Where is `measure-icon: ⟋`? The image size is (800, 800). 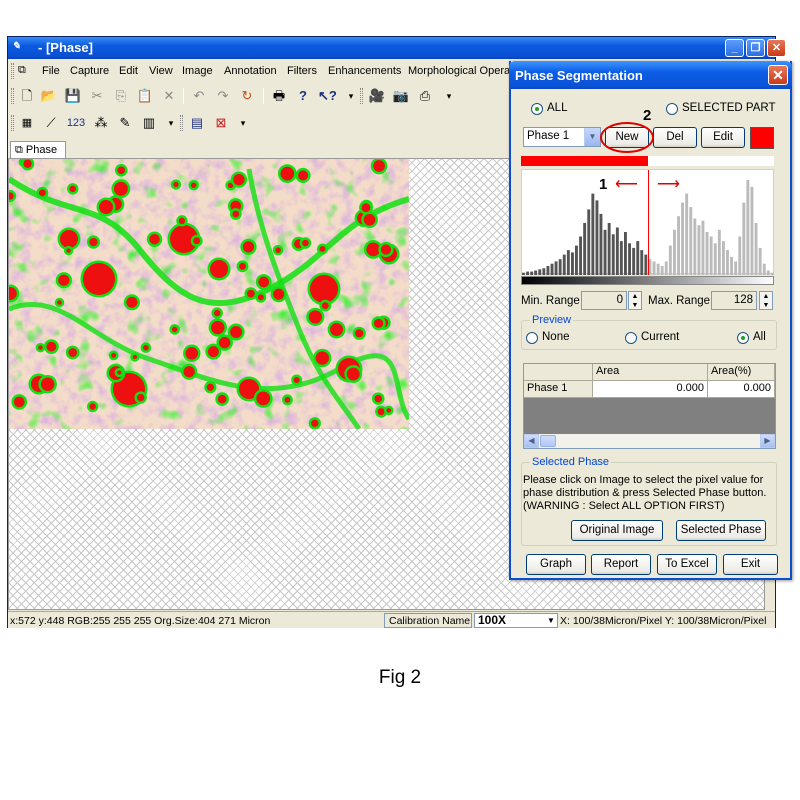
measure-icon: ⟋ is located at coordinates (51, 123).